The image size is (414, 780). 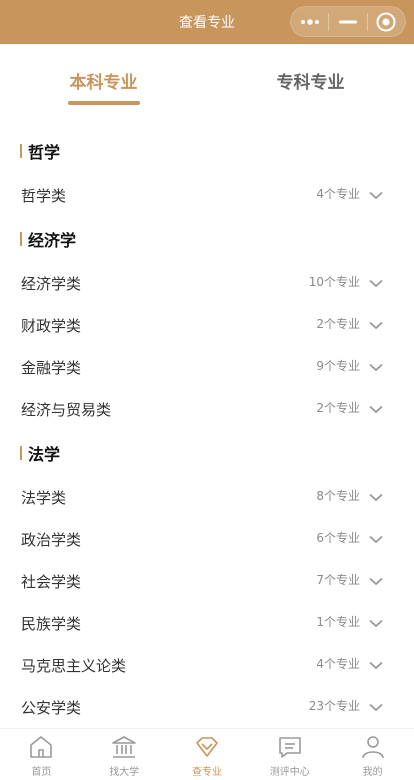 I want to click on list-item: 经济学类 10个专业, so click(x=207, y=283).